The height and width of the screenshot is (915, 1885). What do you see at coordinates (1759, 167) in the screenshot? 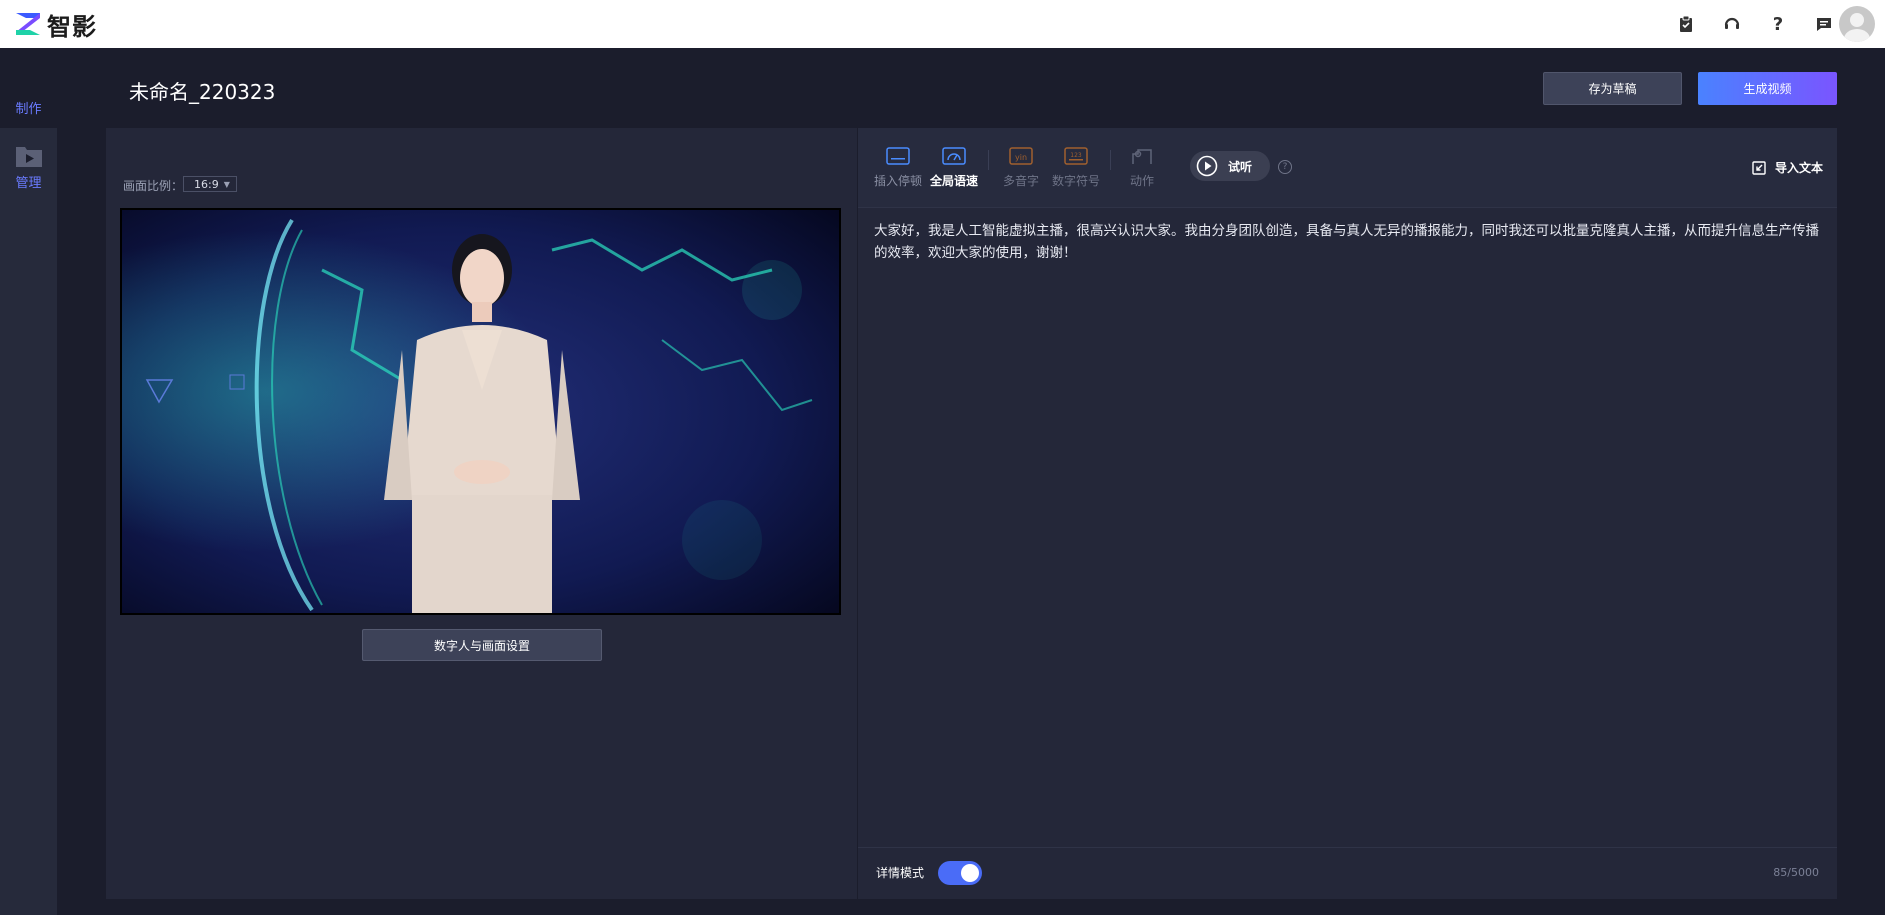
I see `import-icon` at bounding box center [1759, 167].